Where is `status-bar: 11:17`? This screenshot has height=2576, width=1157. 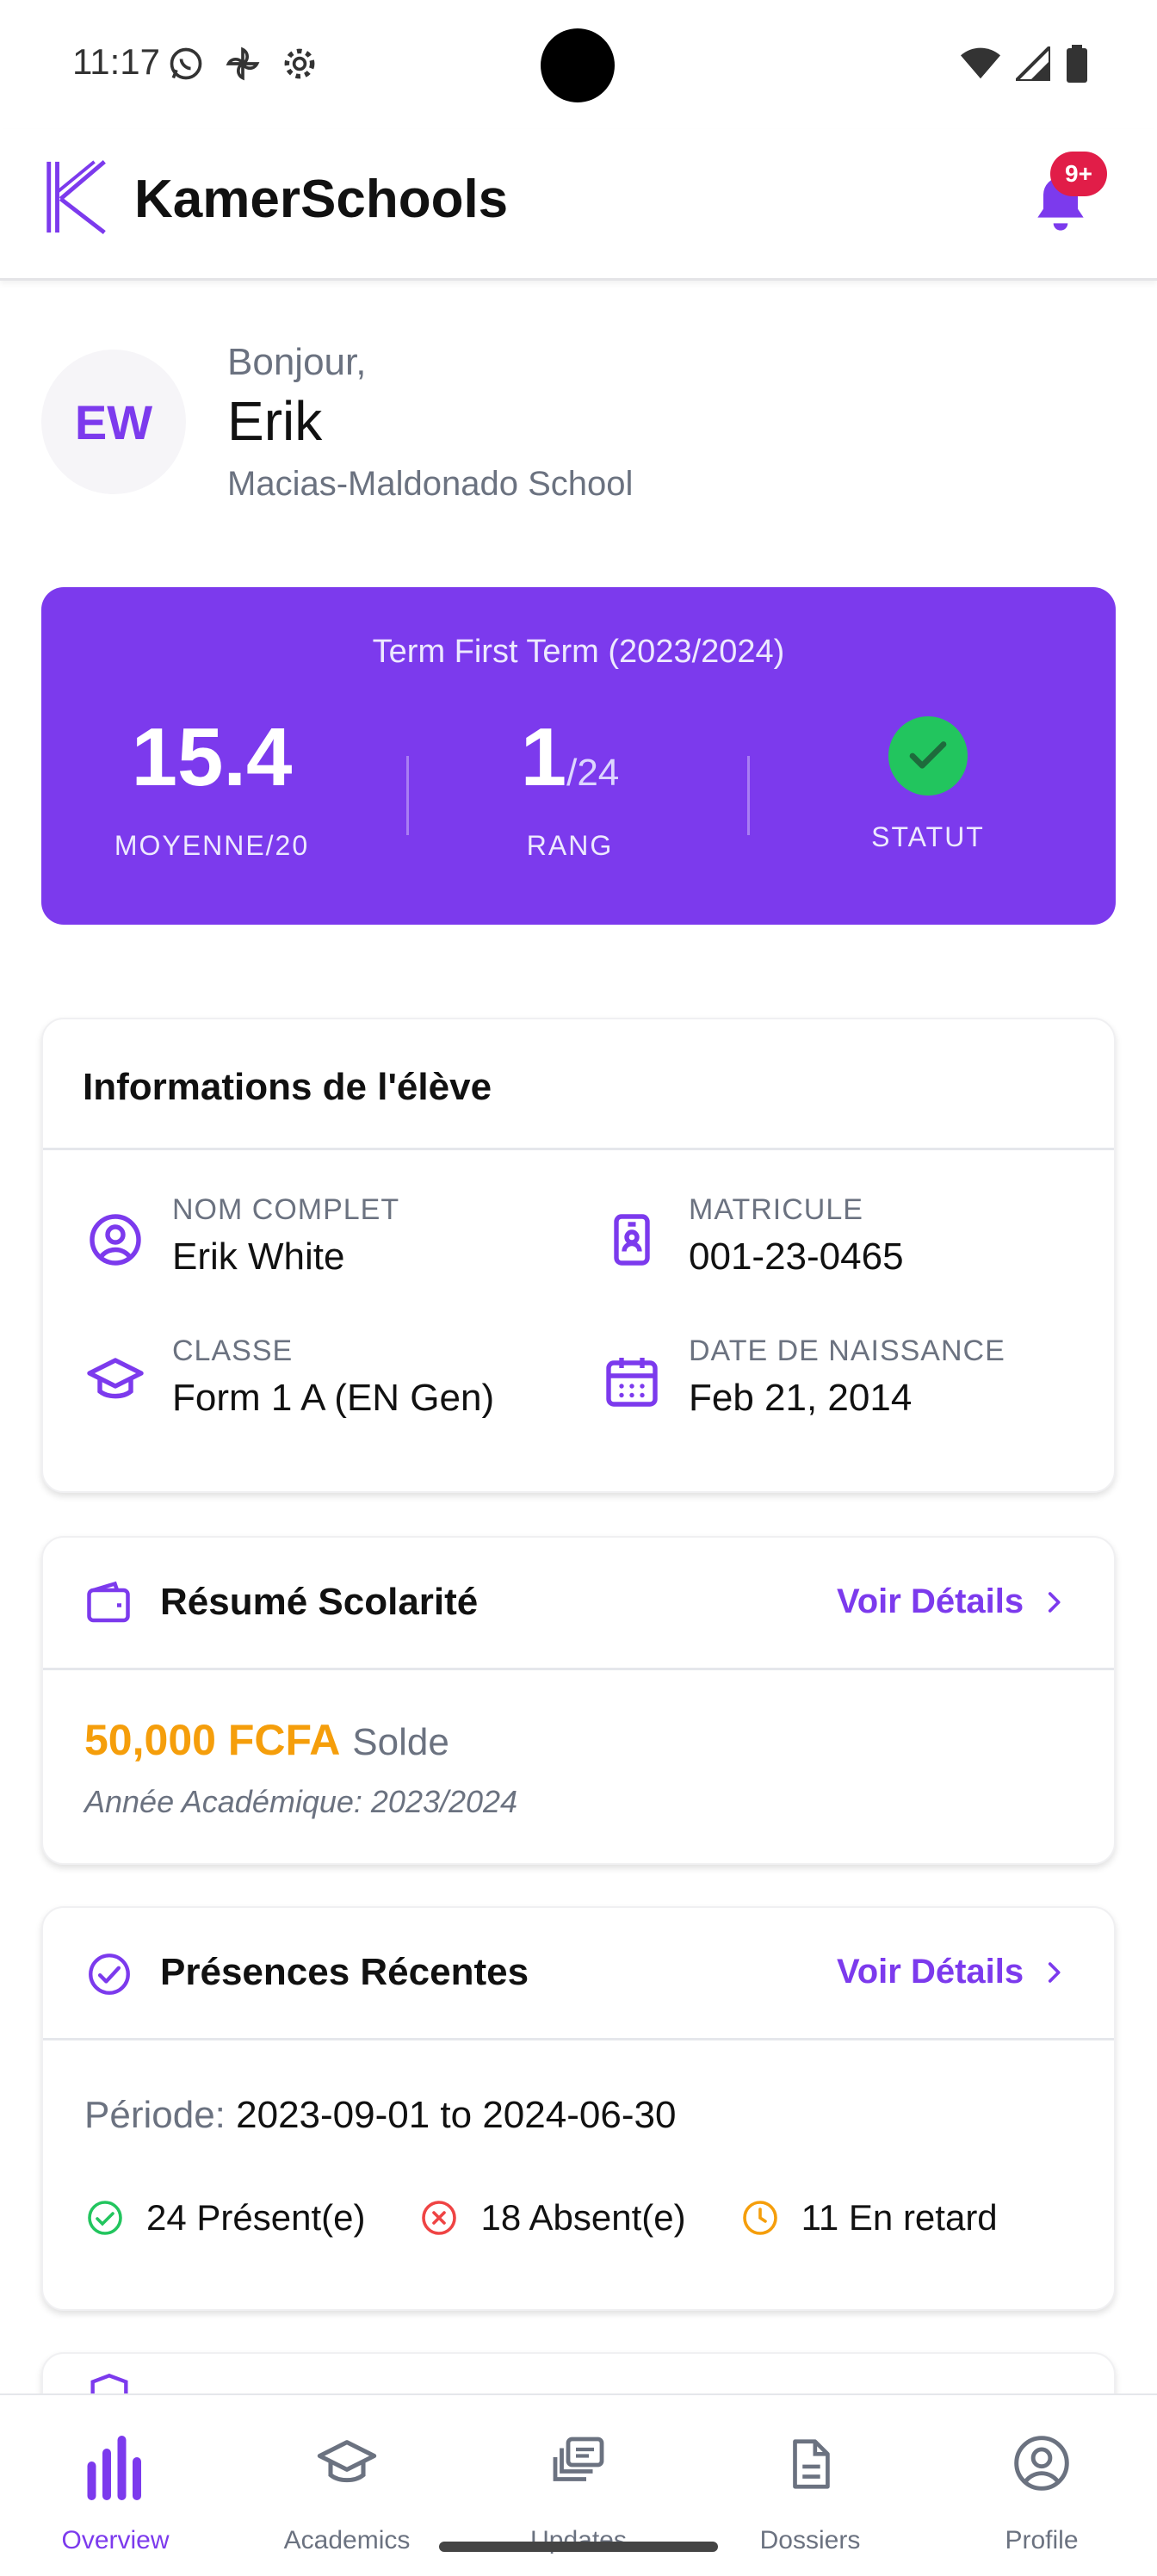
status-bar: 11:17 is located at coordinates (579, 64).